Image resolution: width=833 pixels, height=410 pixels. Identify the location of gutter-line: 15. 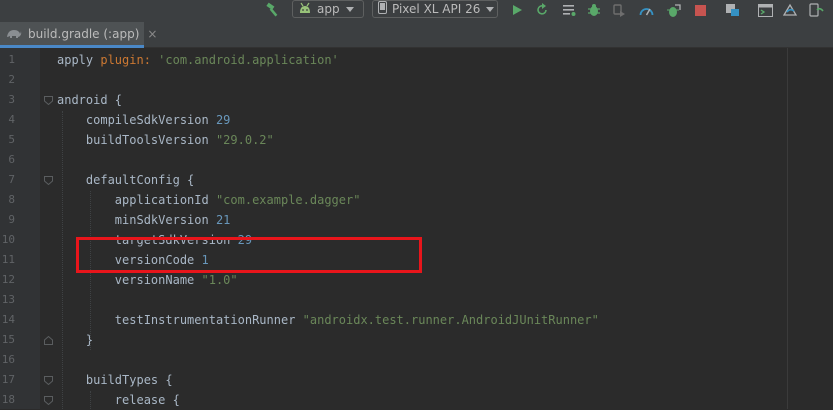
(20, 340).